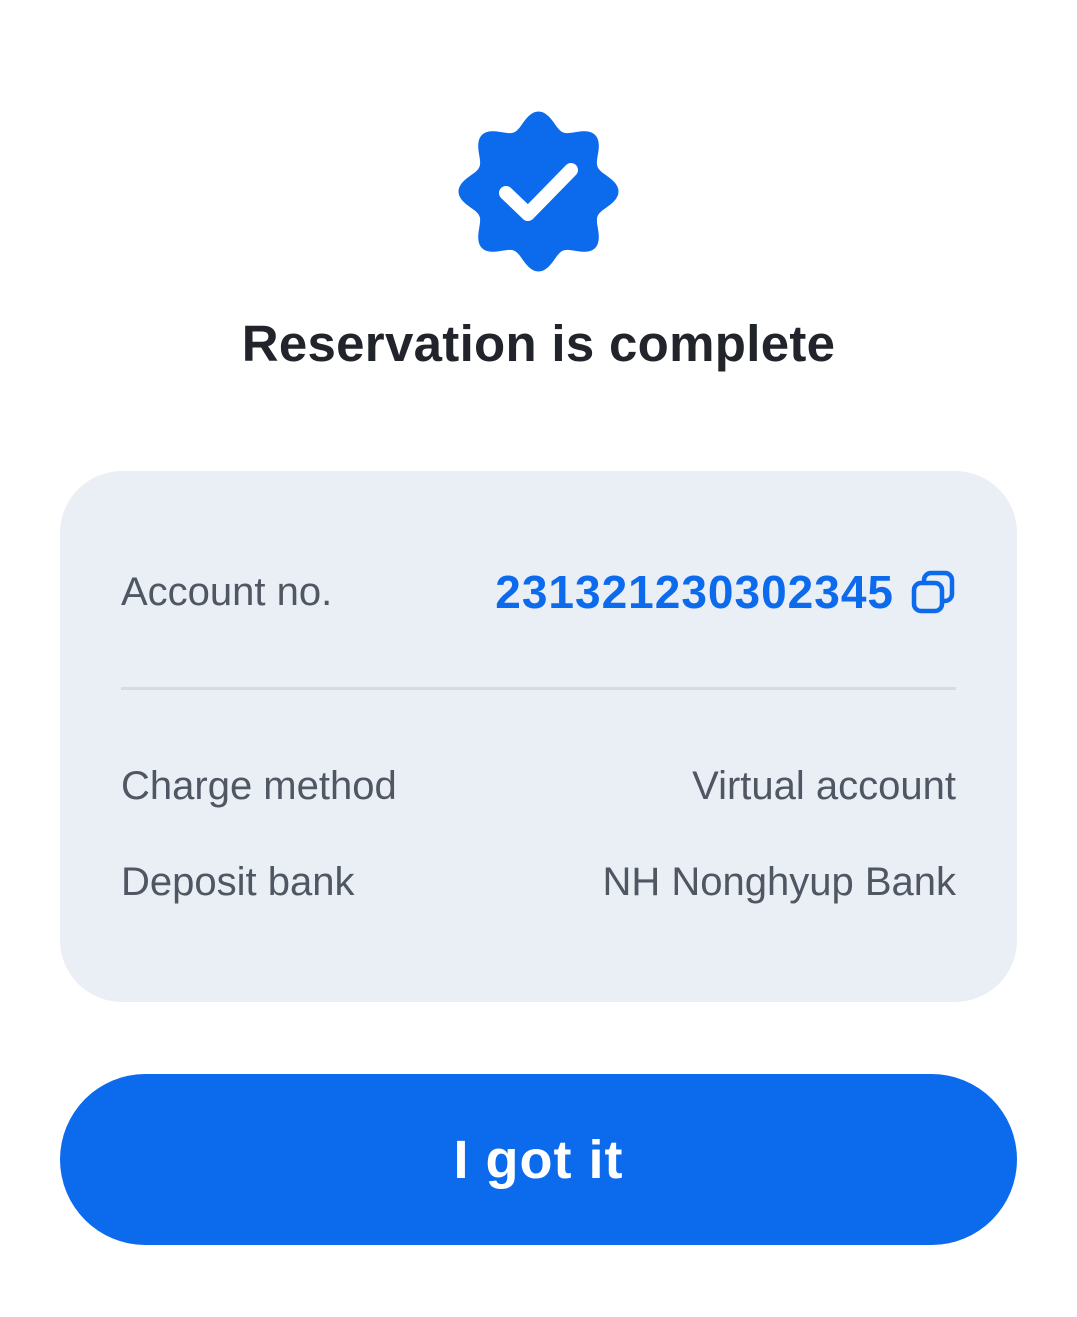 The image size is (1077, 1317). I want to click on charge-method-value: Virtual account, so click(824, 785).